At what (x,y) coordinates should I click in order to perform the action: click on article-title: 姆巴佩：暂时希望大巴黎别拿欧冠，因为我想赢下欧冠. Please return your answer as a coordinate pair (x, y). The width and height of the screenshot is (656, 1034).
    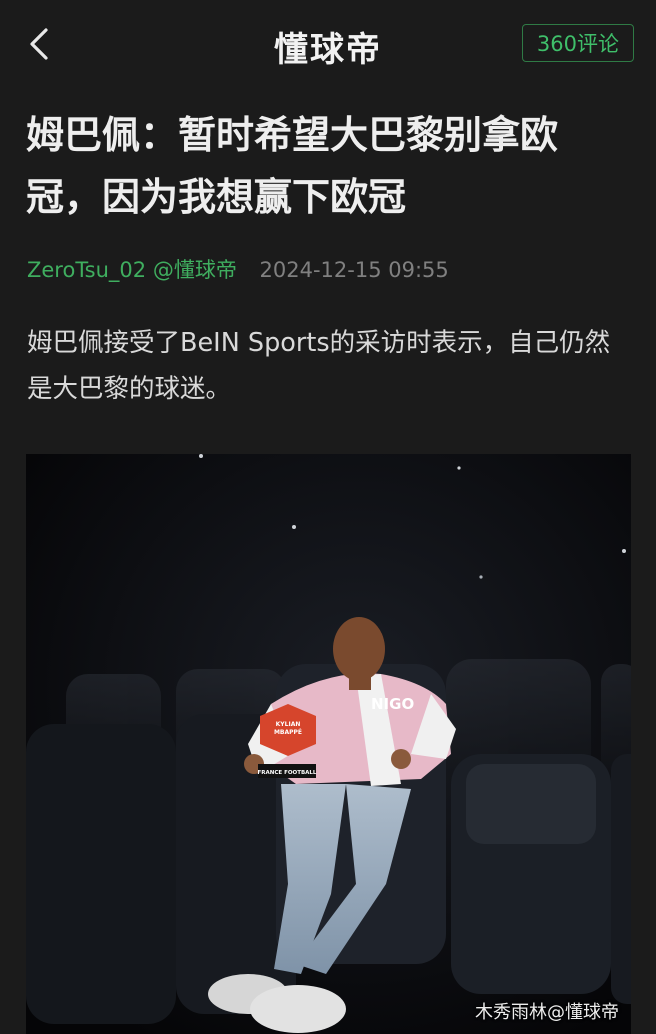
    Looking at the image, I should click on (292, 166).